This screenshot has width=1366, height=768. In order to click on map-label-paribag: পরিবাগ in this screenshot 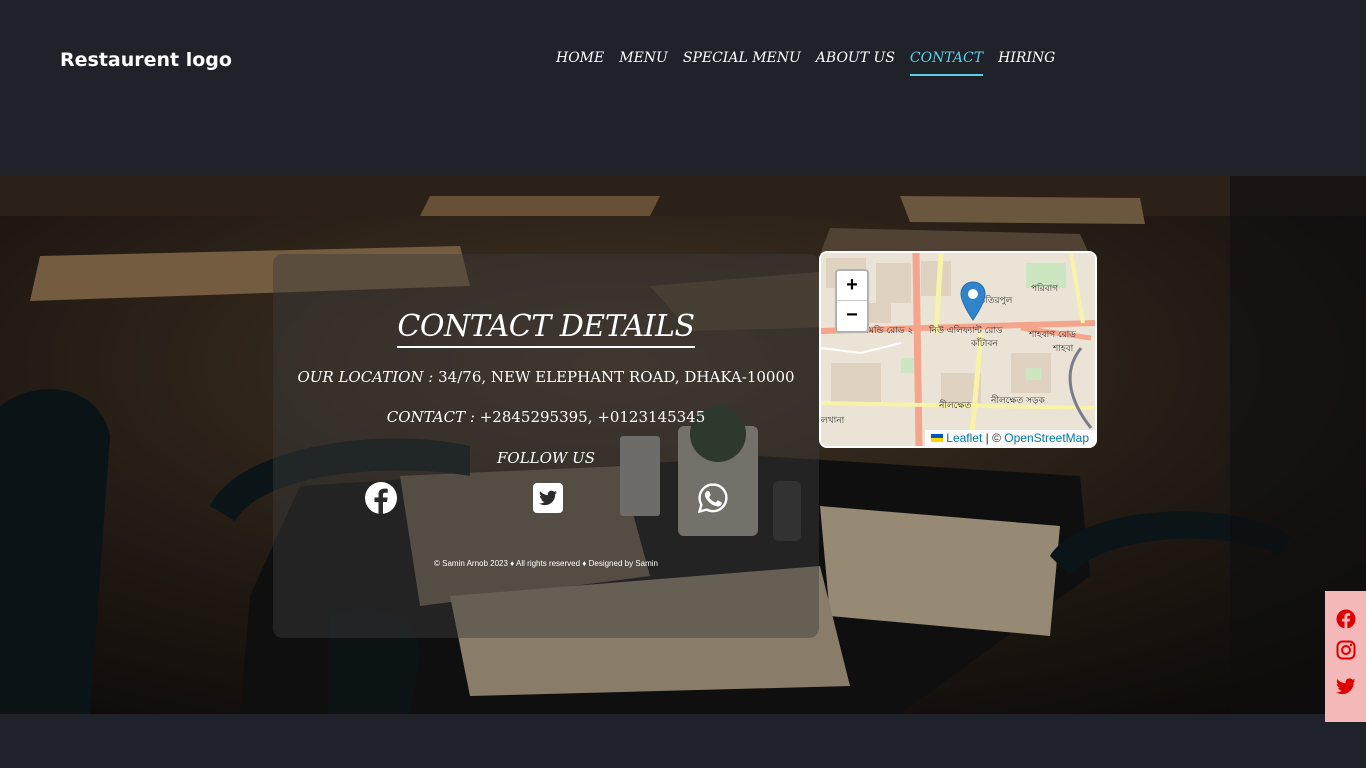, I will do `click(1045, 288)`.